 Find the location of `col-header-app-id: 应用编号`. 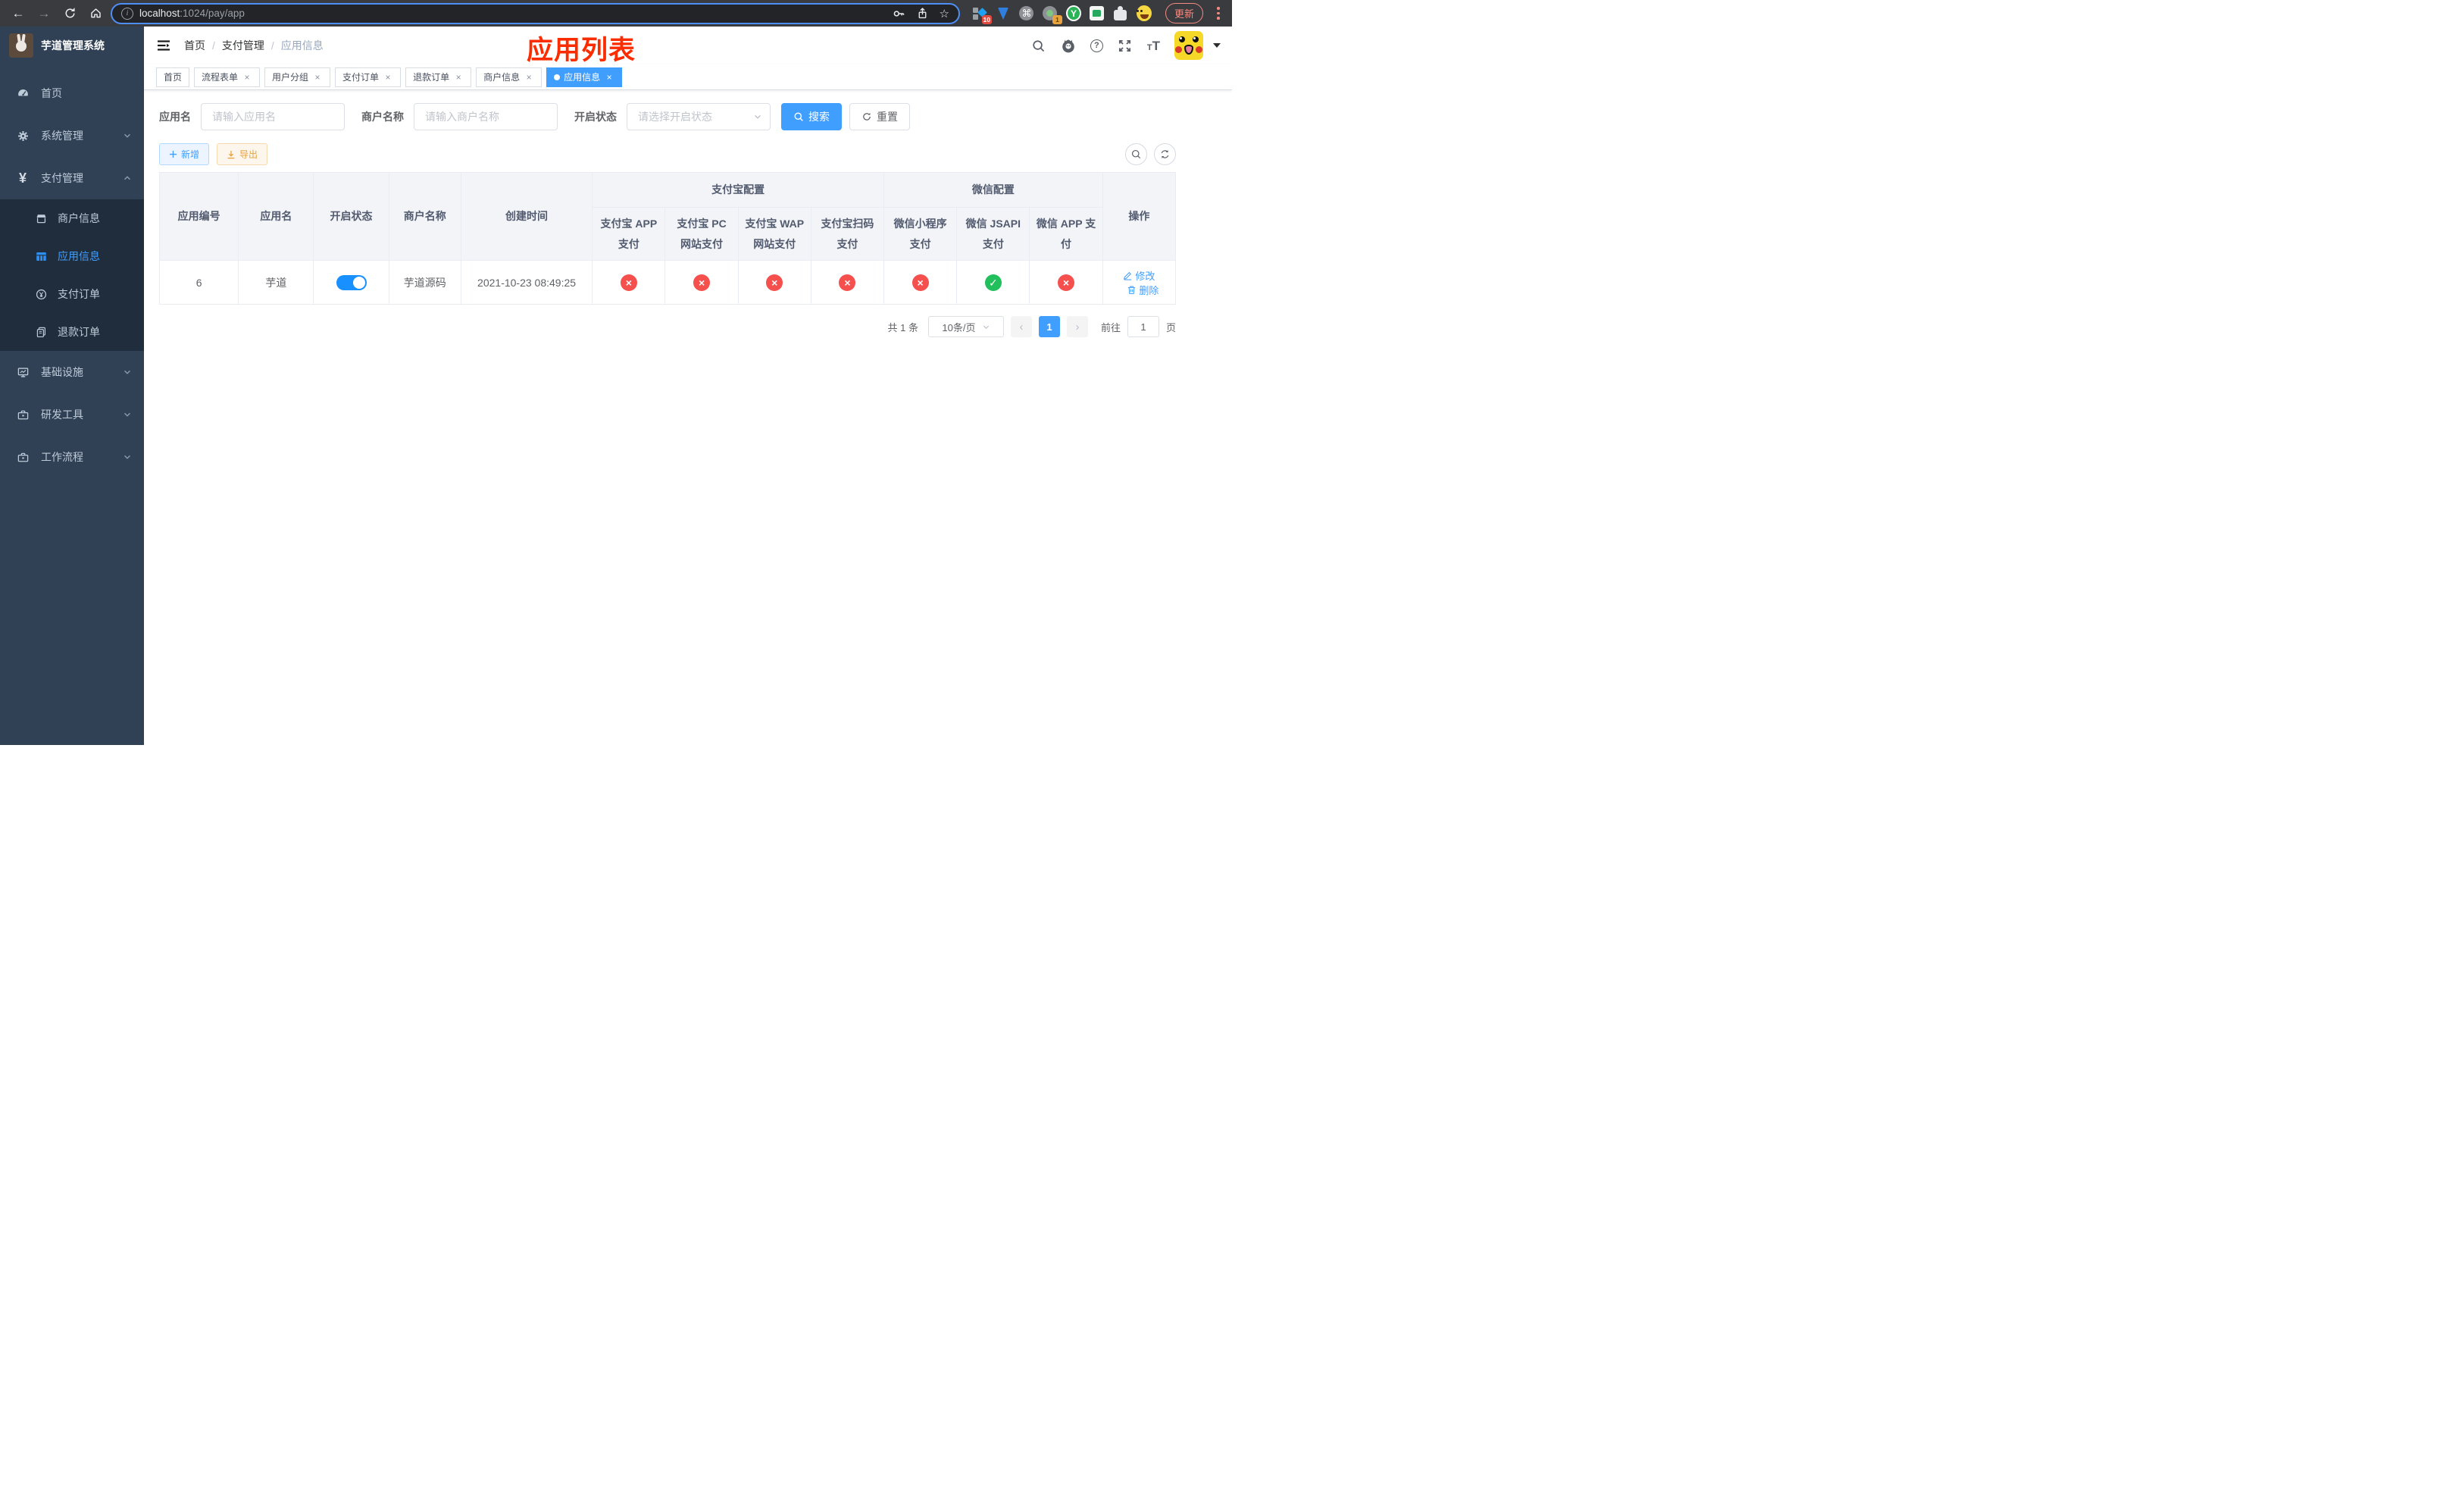

col-header-app-id: 应用编号 is located at coordinates (198, 216).